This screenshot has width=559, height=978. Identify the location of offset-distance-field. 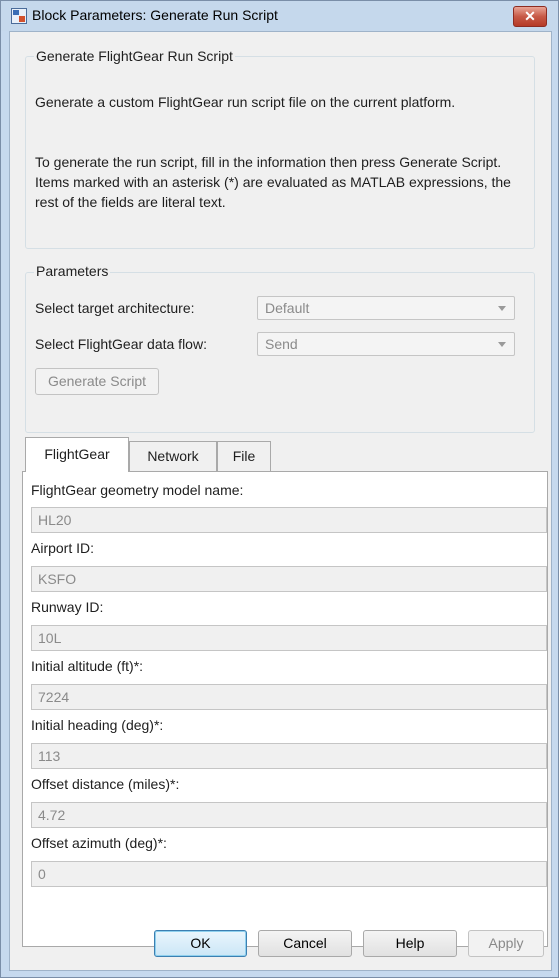
(289, 815).